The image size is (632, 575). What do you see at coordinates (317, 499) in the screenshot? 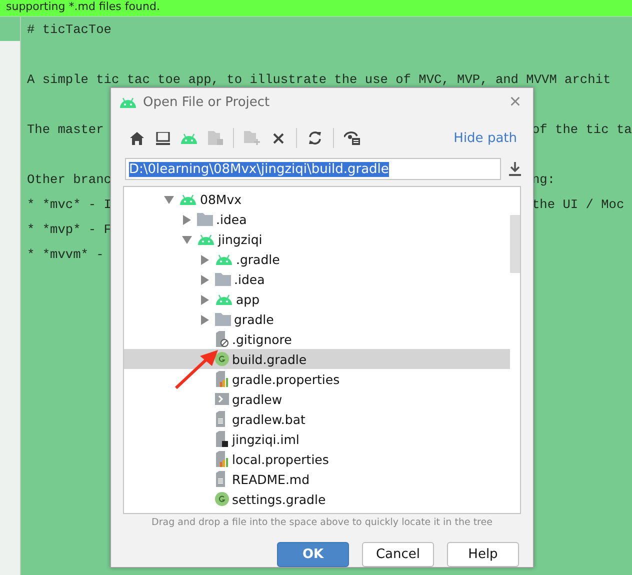
I see `tree-item: settings.gradle` at bounding box center [317, 499].